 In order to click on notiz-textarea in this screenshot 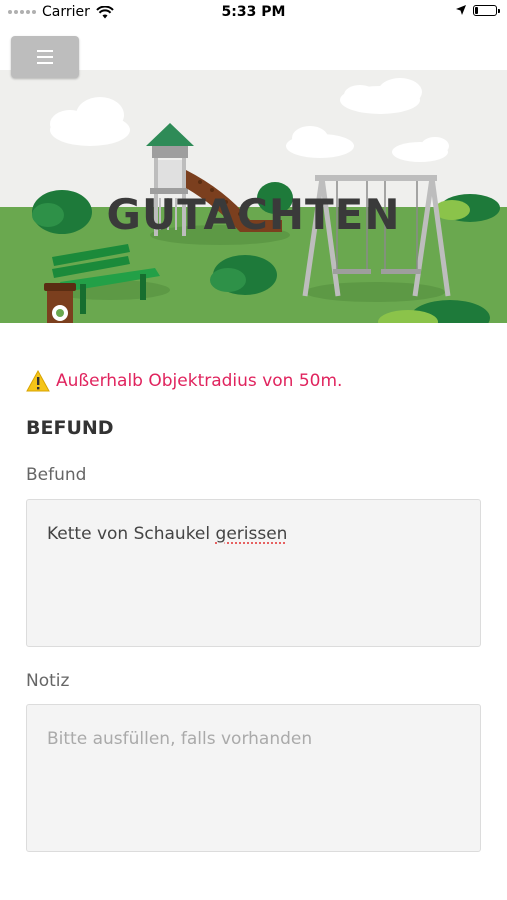, I will do `click(253, 778)`.